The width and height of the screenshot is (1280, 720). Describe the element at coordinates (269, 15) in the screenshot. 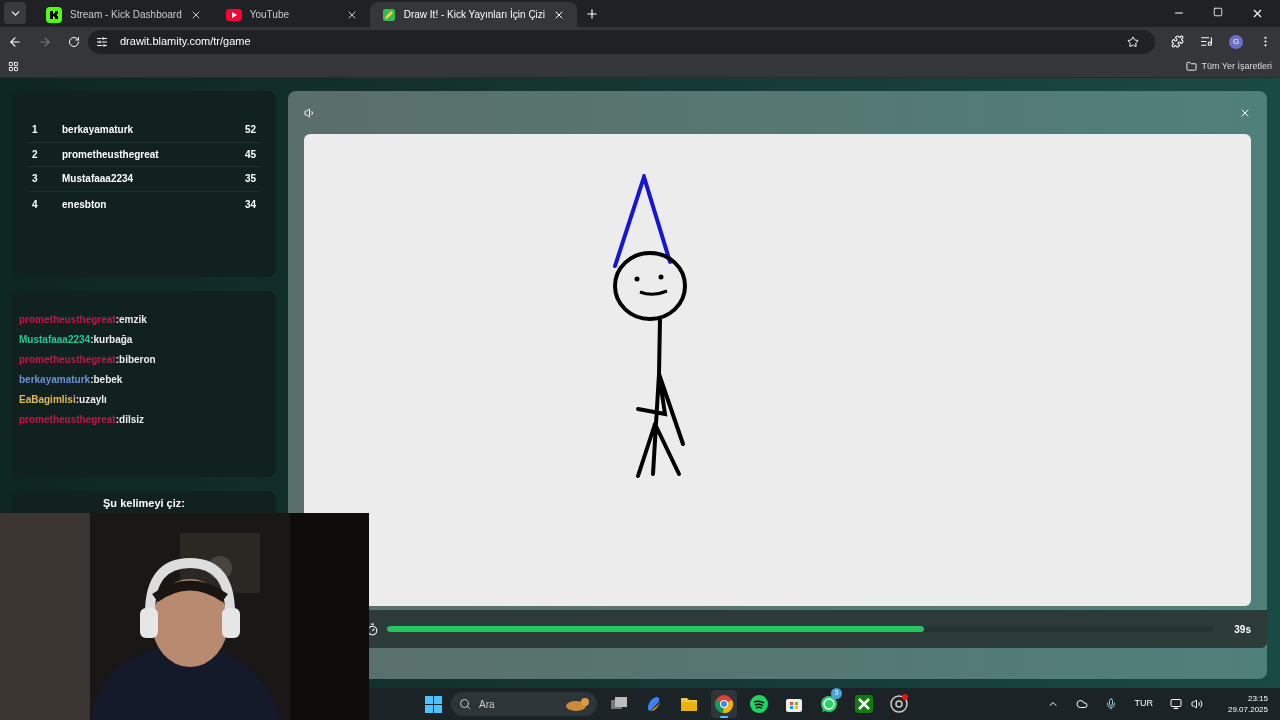

I see `tab-title: YouTube` at that location.